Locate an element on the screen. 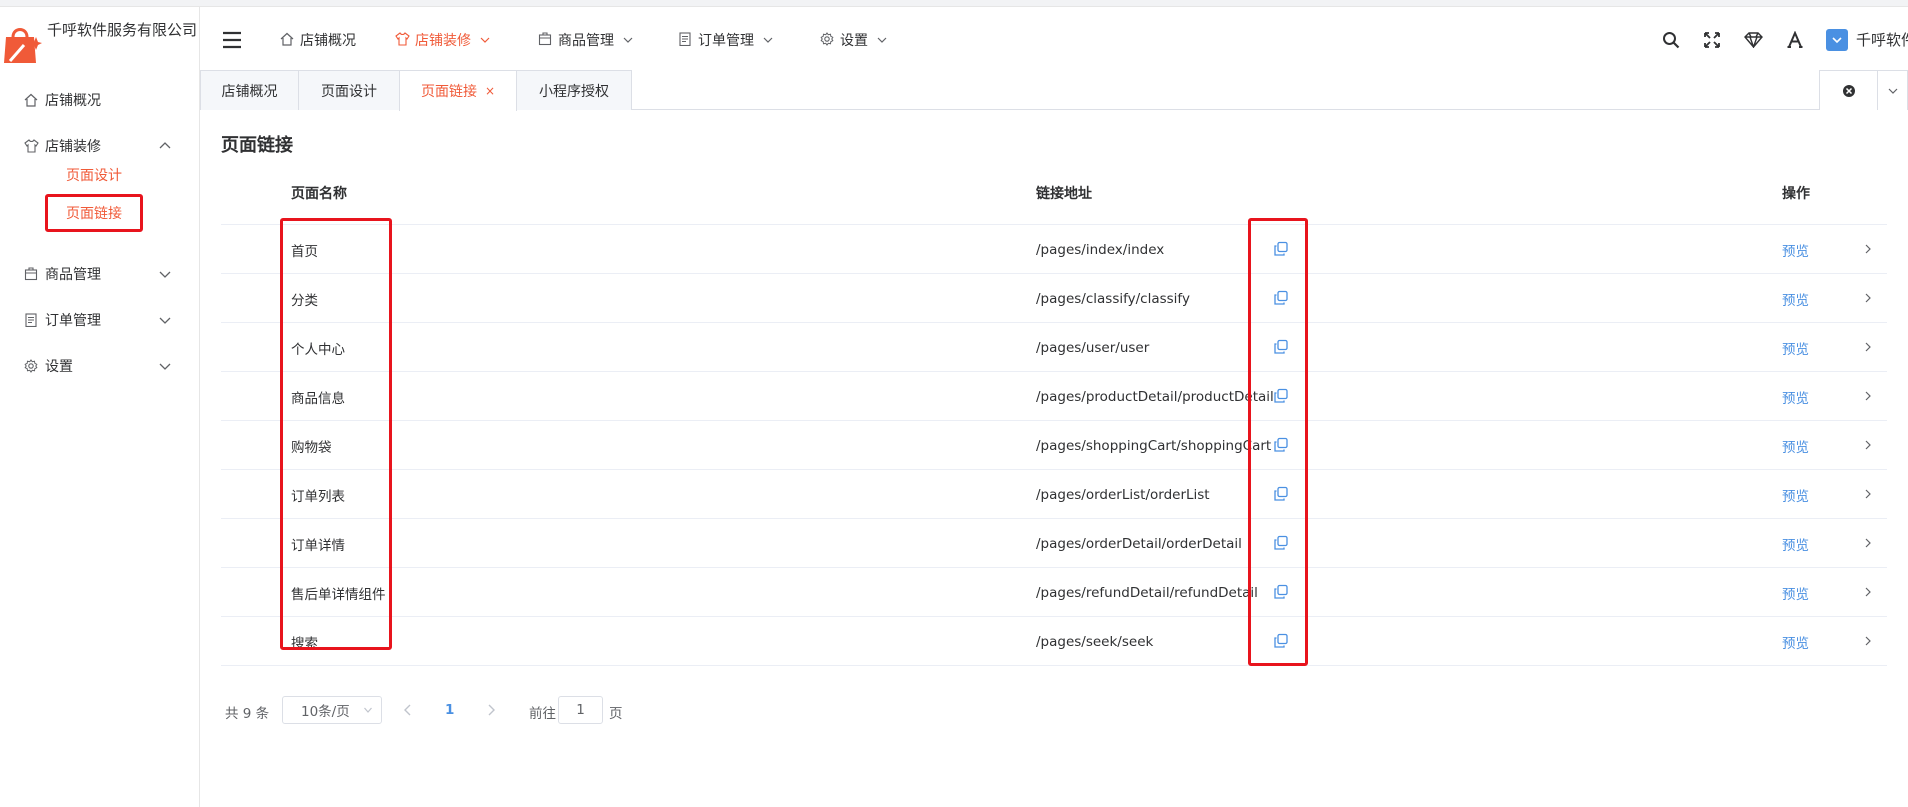 The height and width of the screenshot is (807, 1908). tabs-more-button is located at coordinates (1893, 90).